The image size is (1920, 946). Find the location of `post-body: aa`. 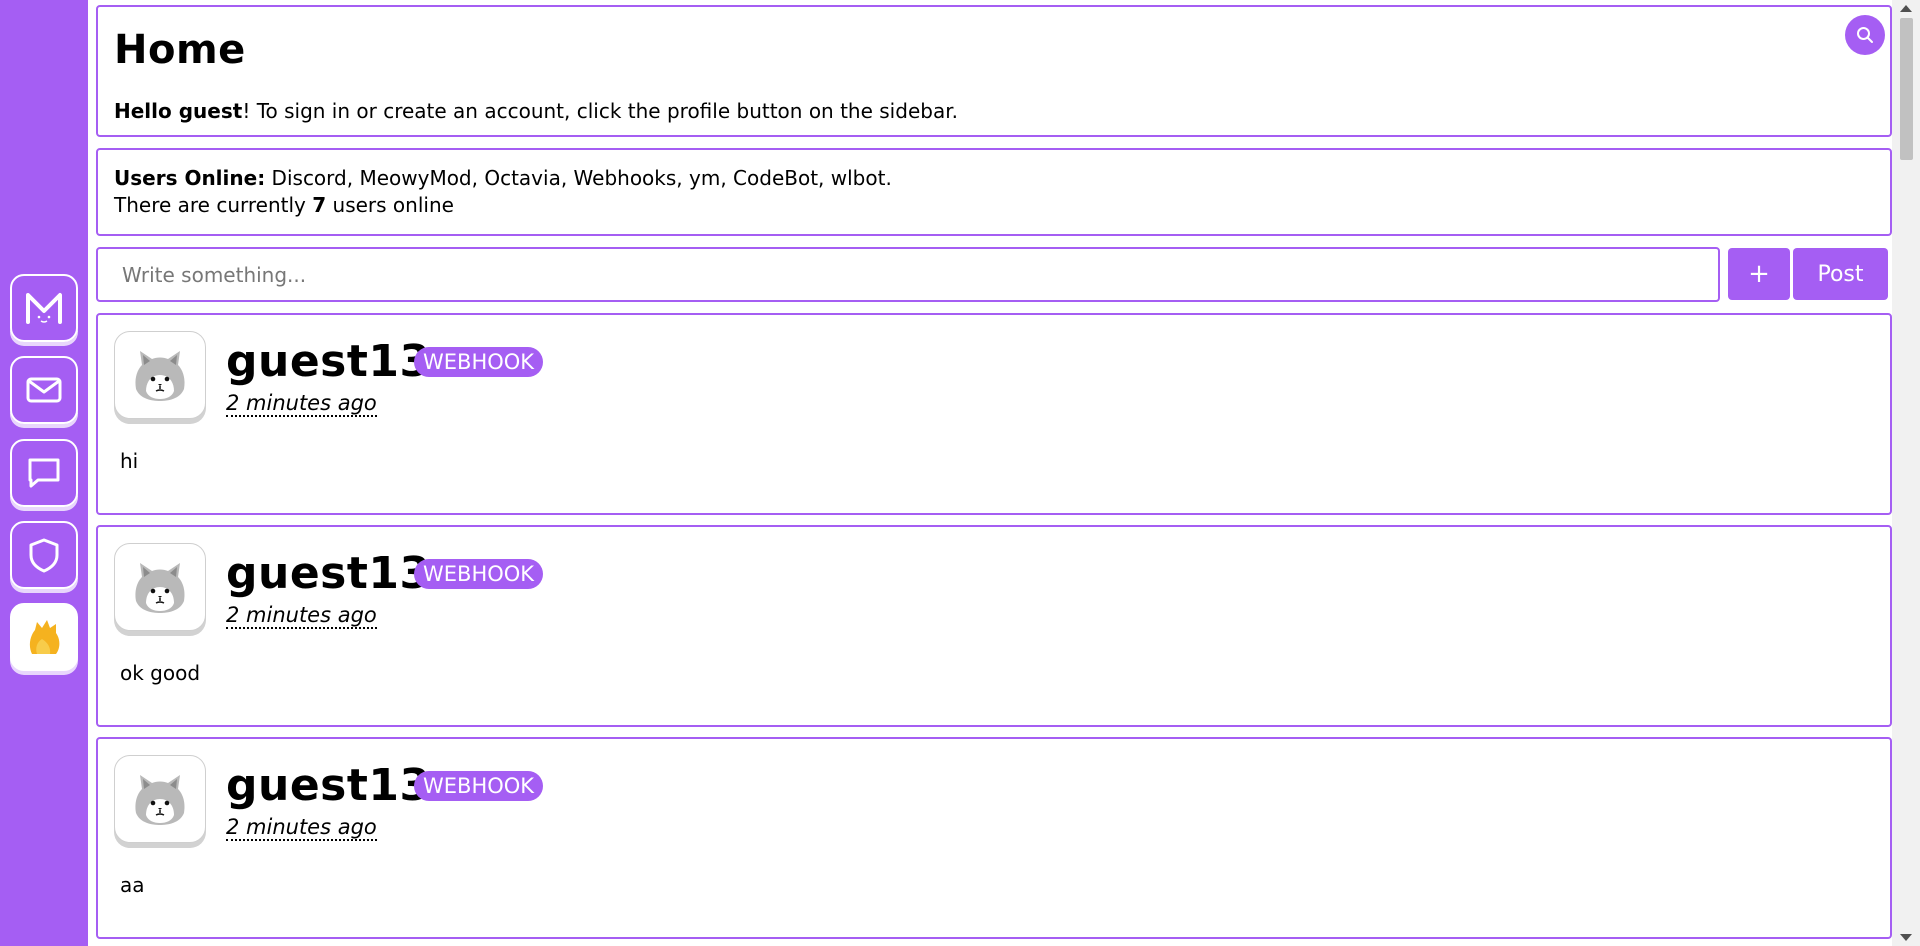

post-body: aa is located at coordinates (132, 885).